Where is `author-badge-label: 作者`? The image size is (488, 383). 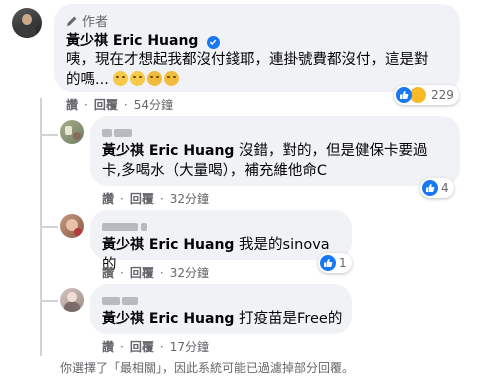 author-badge-label: 作者 is located at coordinates (95, 22).